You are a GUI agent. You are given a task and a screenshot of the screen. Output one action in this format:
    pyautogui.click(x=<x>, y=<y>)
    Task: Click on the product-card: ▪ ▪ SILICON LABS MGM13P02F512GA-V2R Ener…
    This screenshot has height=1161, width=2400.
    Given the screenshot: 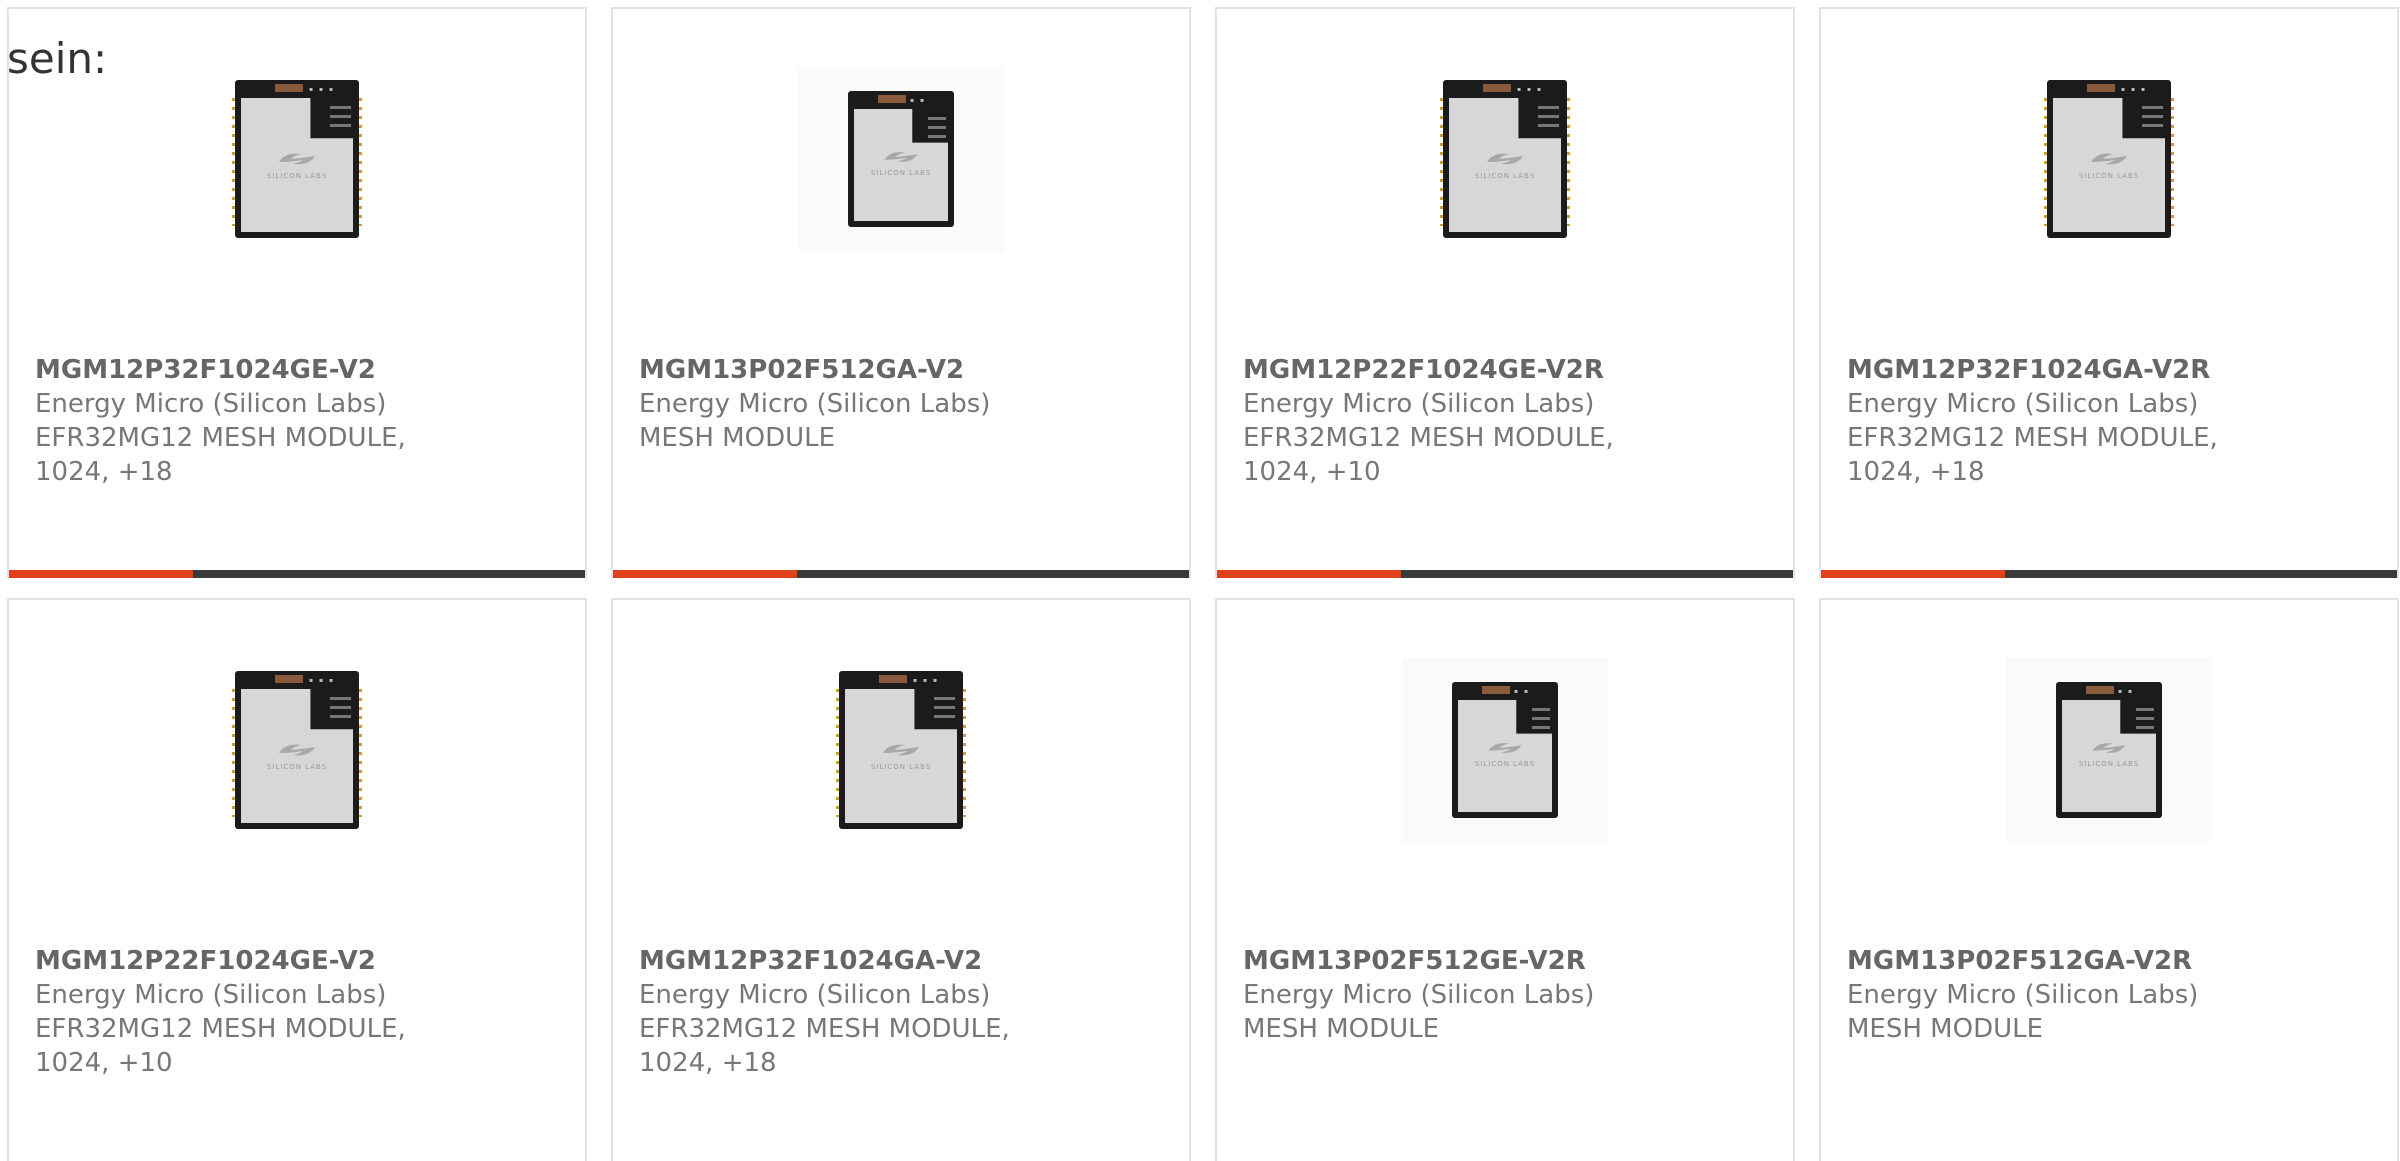 What is the action you would take?
    pyautogui.click(x=2109, y=879)
    